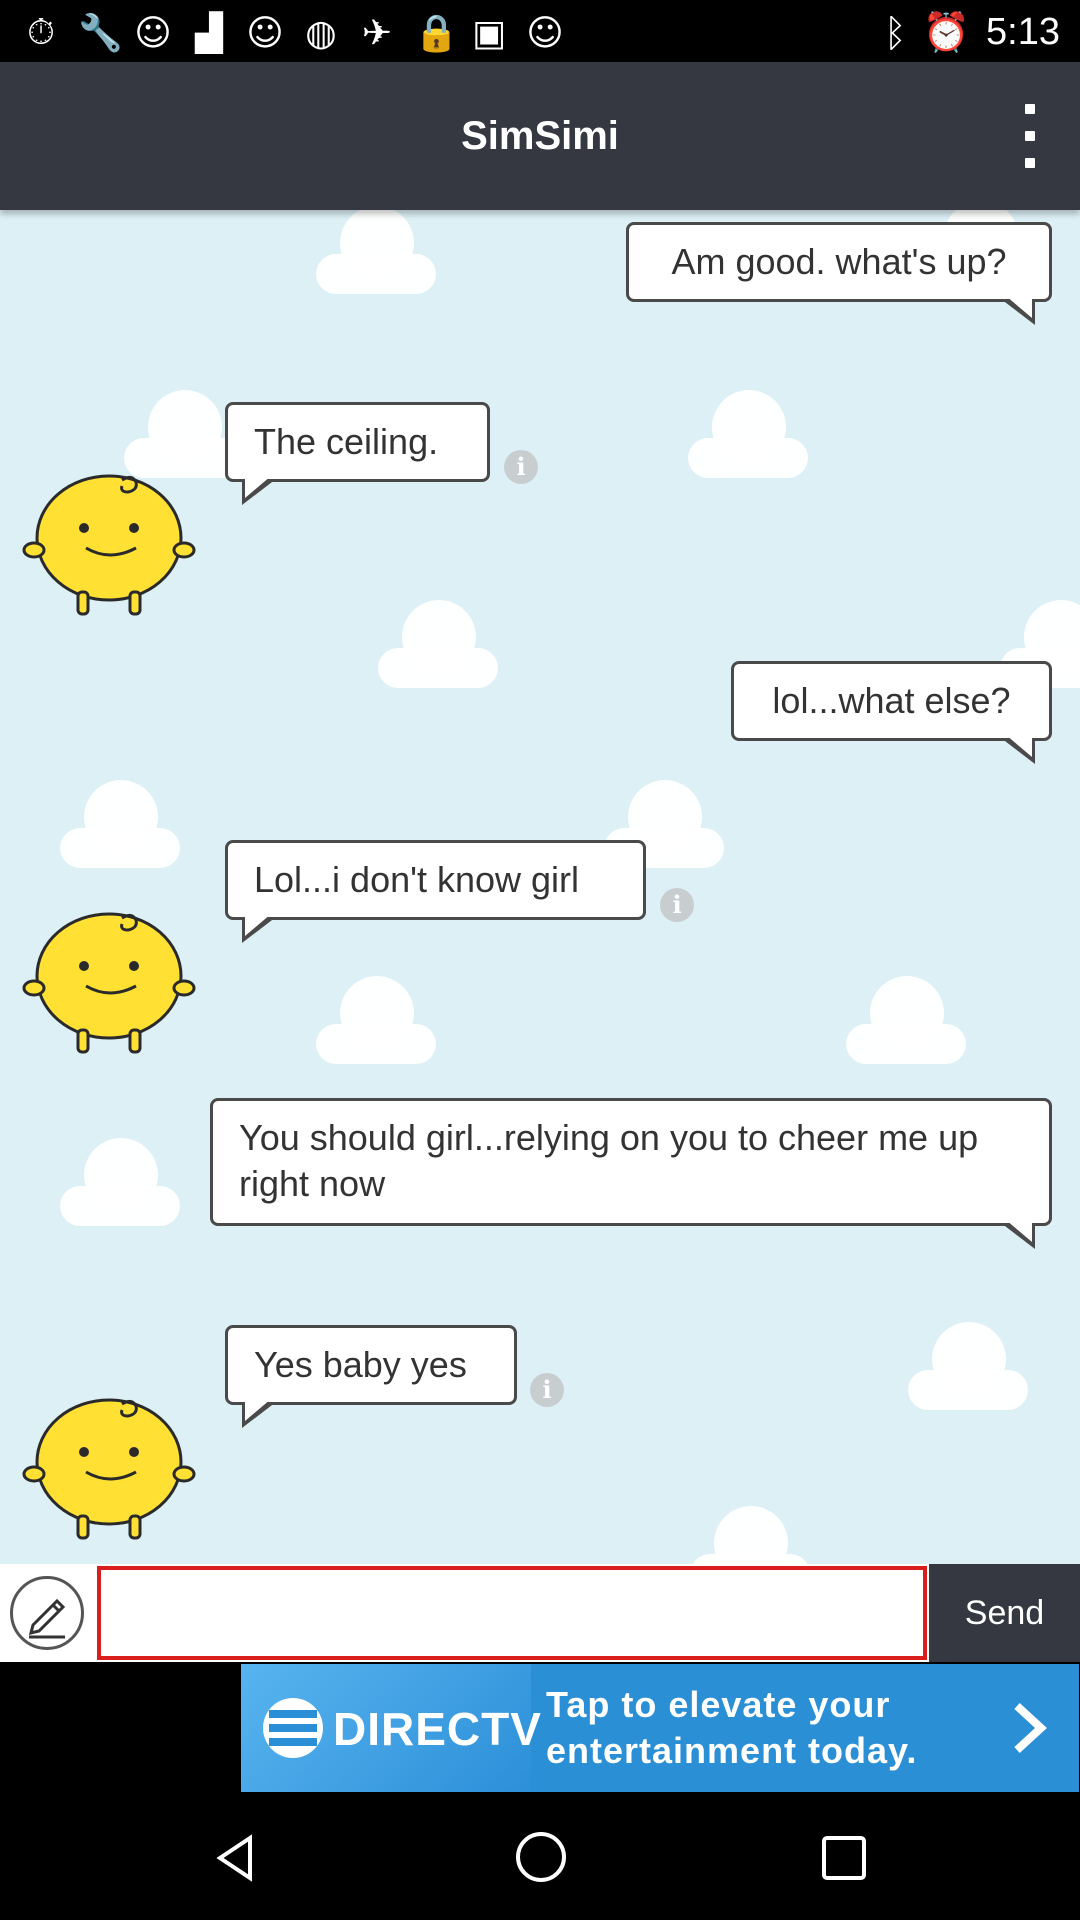  I want to click on message-bubble-user: Am good. what's up?, so click(839, 273).